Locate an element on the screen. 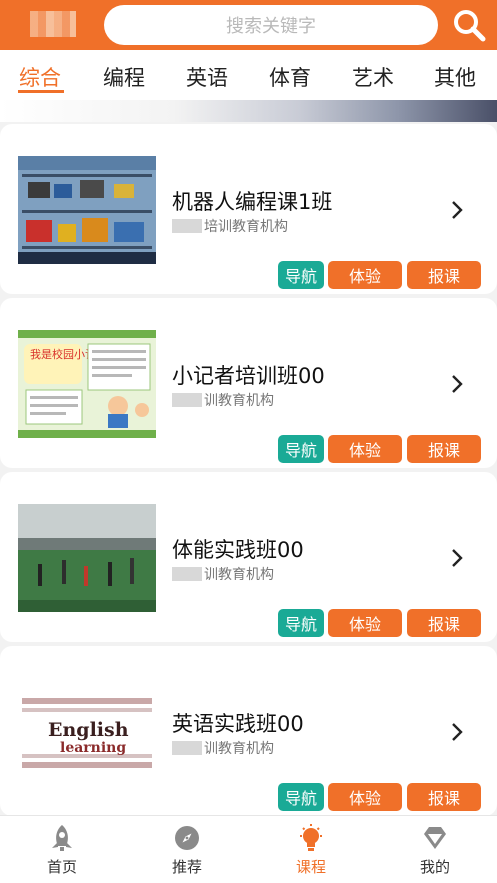 The image size is (497, 883). diamond-icon is located at coordinates (435, 838).